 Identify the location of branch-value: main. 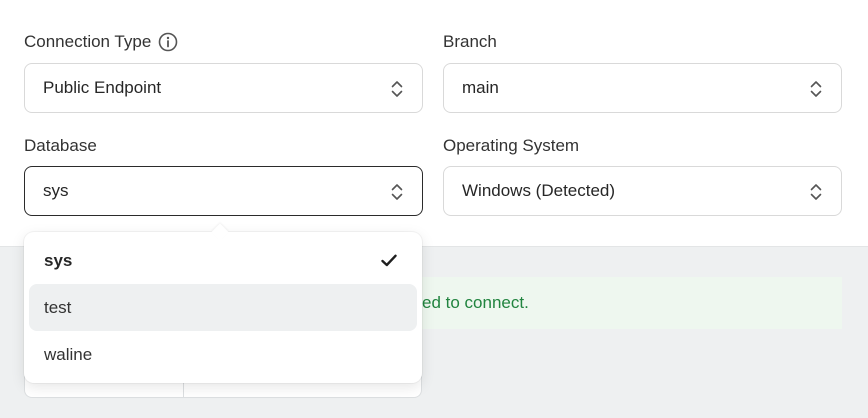
(480, 87).